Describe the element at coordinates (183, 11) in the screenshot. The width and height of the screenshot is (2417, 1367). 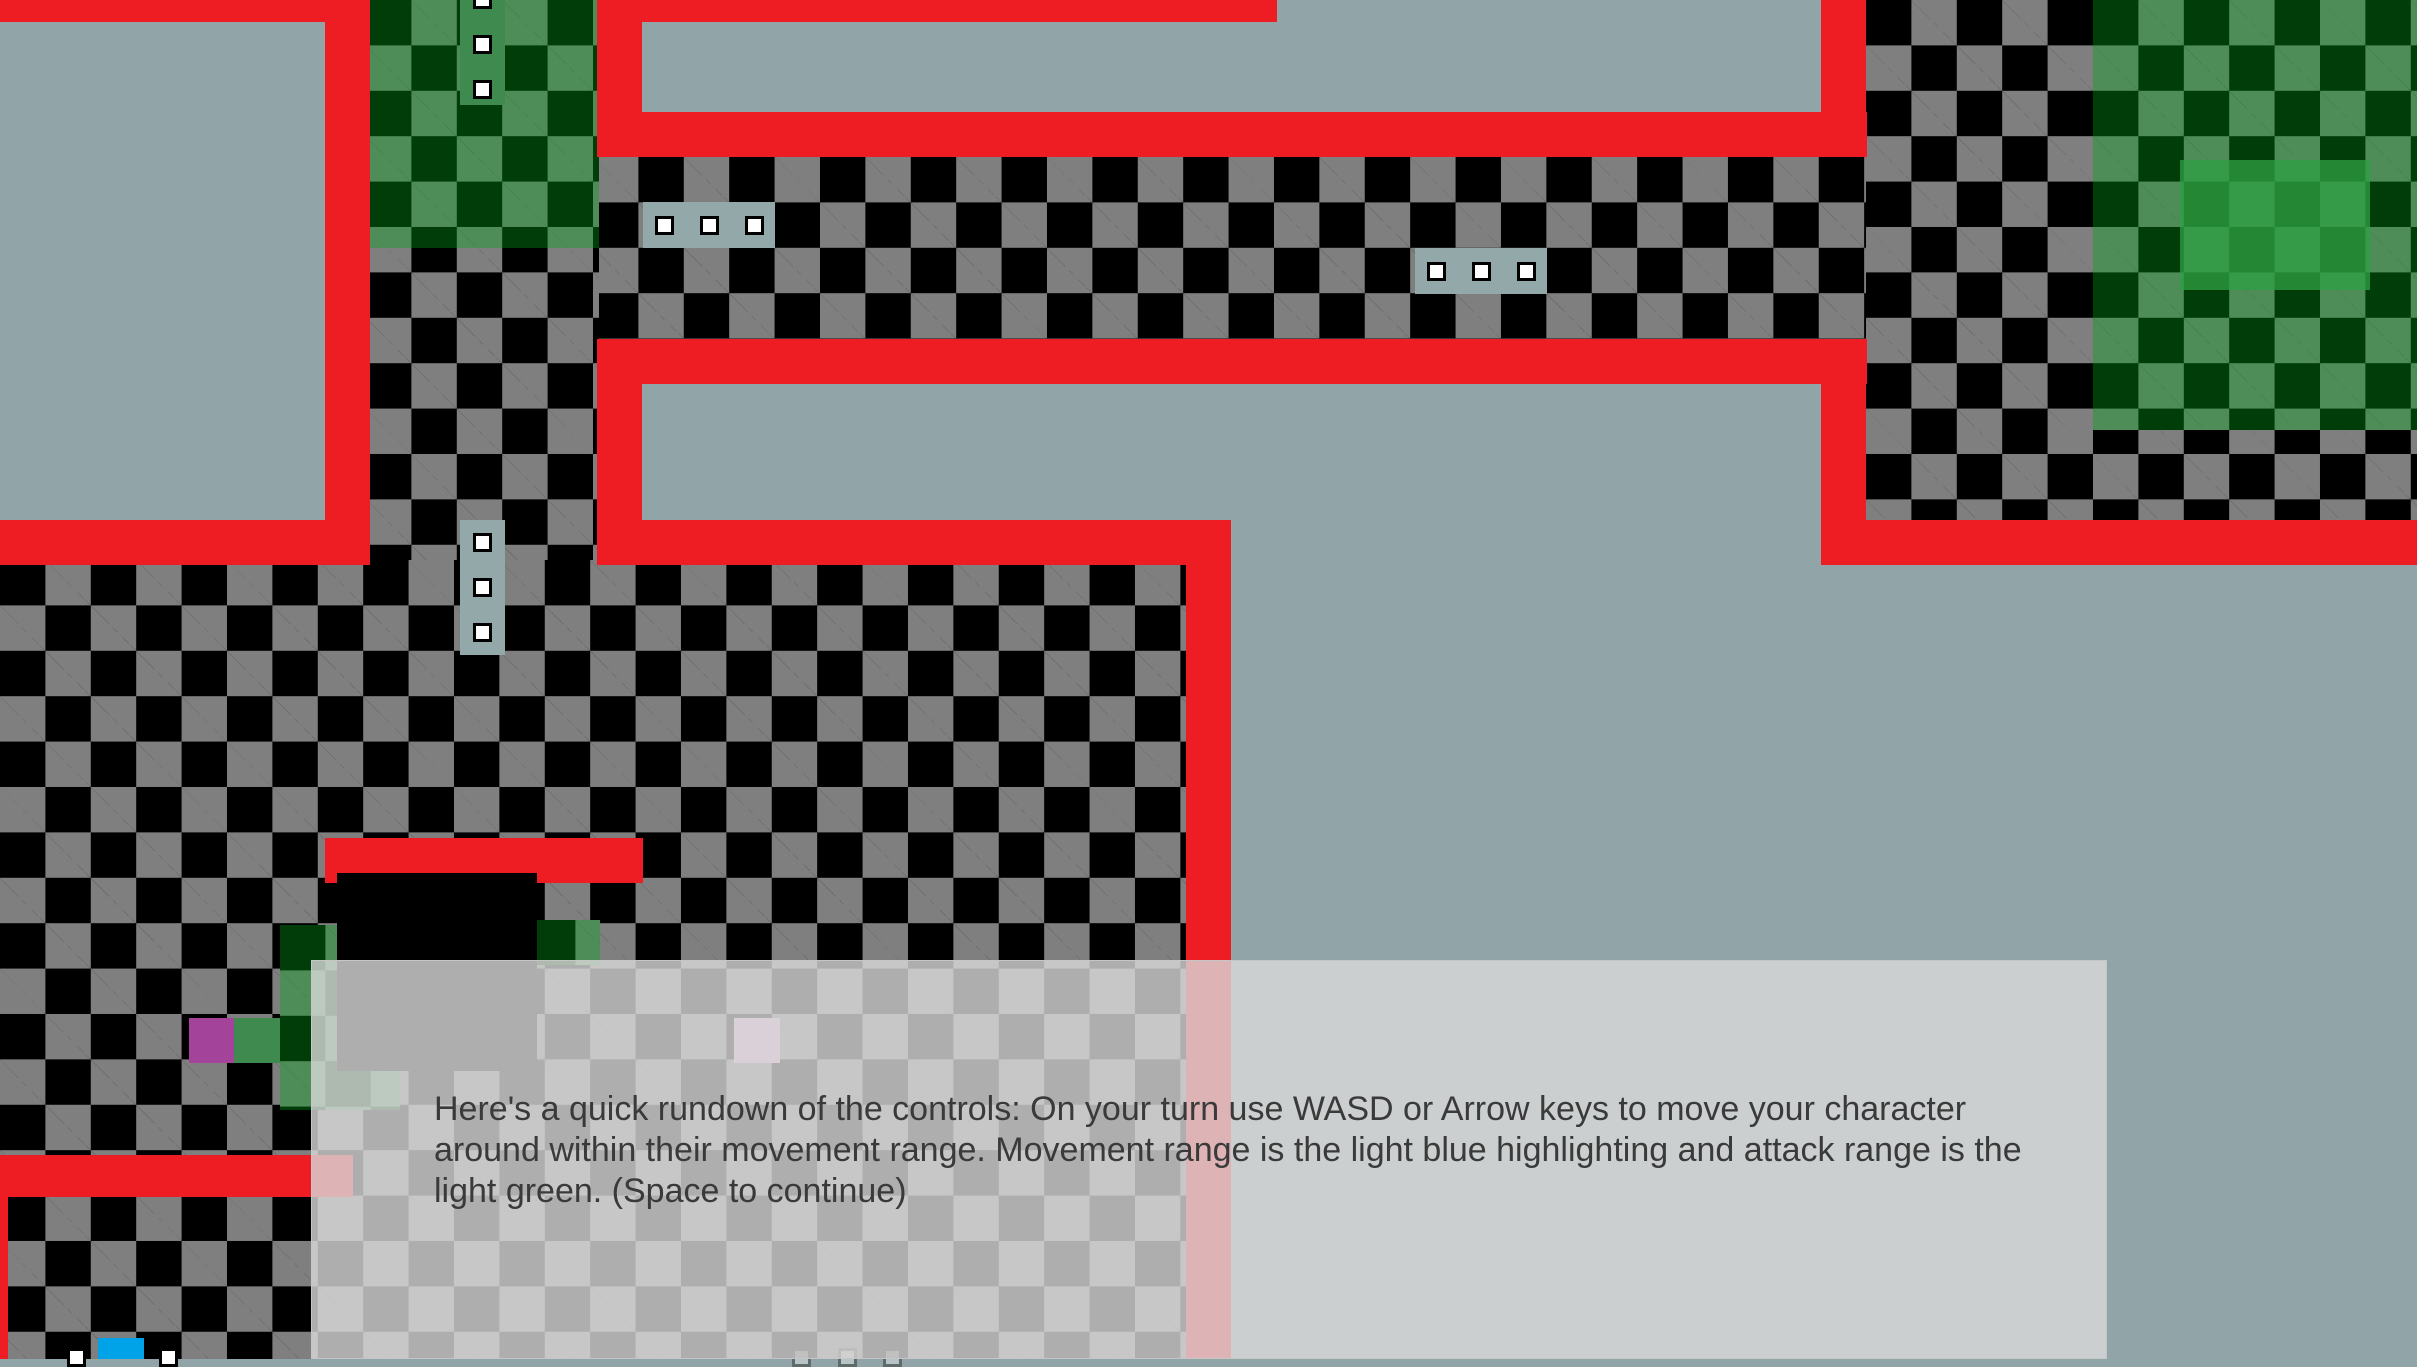
I see `wall-top-strip` at that location.